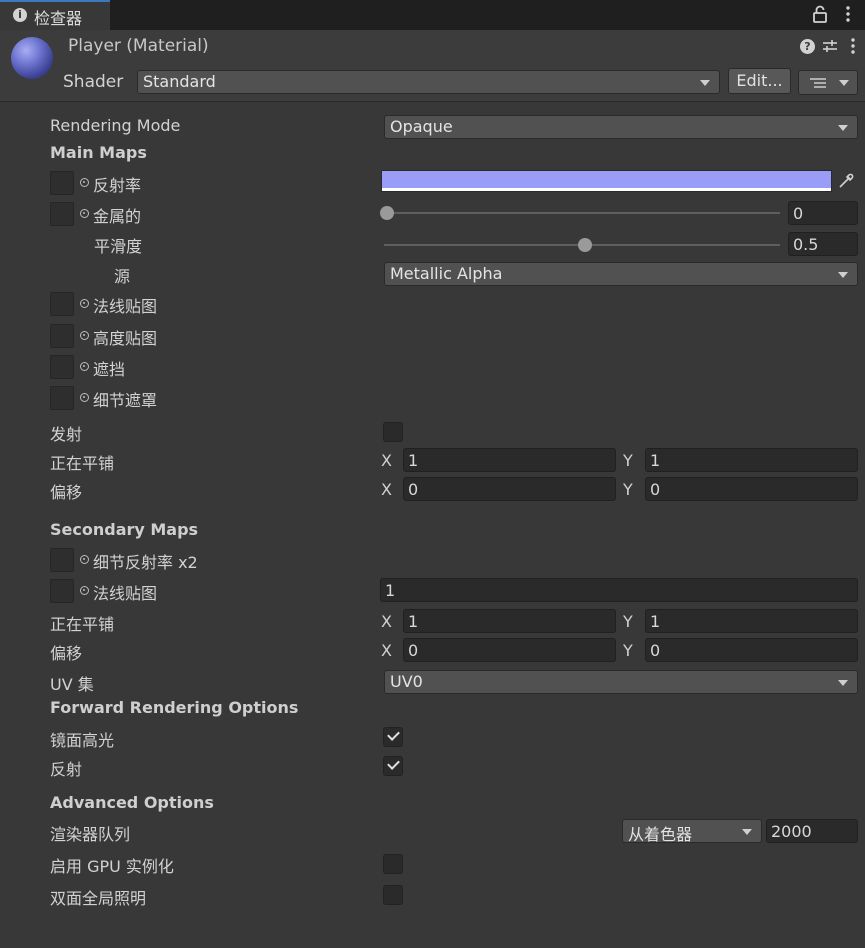 This screenshot has width=865, height=948. I want to click on metallic-texture-slot, so click(62, 214).